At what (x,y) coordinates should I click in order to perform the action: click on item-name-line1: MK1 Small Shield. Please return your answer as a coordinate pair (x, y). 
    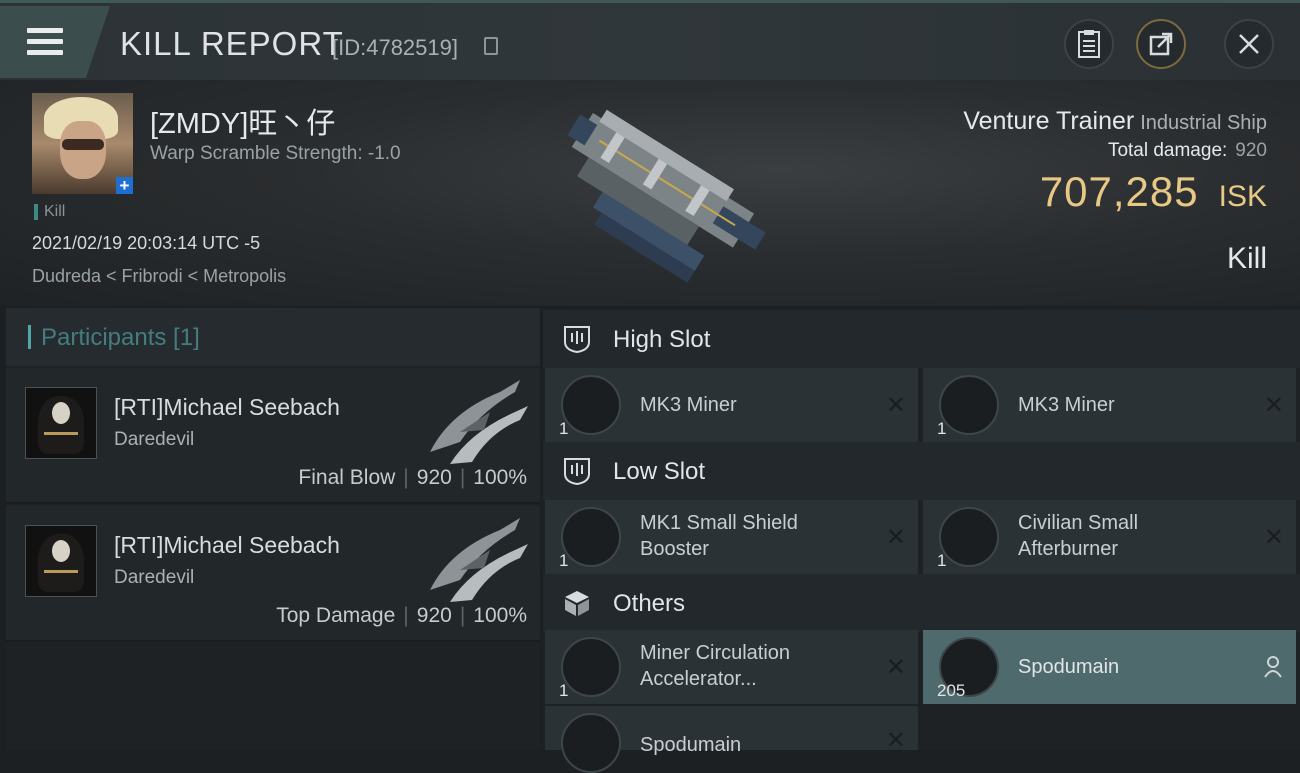
    Looking at the image, I should click on (719, 523).